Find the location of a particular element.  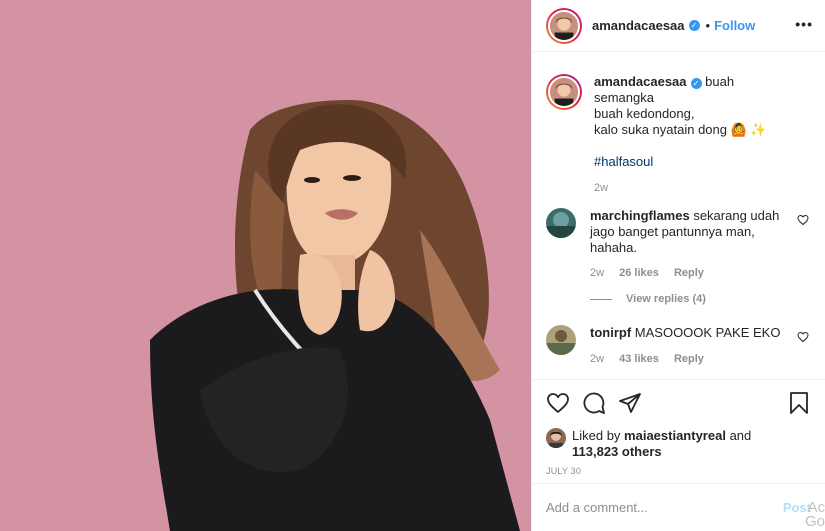

comment-meta: 2w 43 likes Reply is located at coordinates (689, 359).